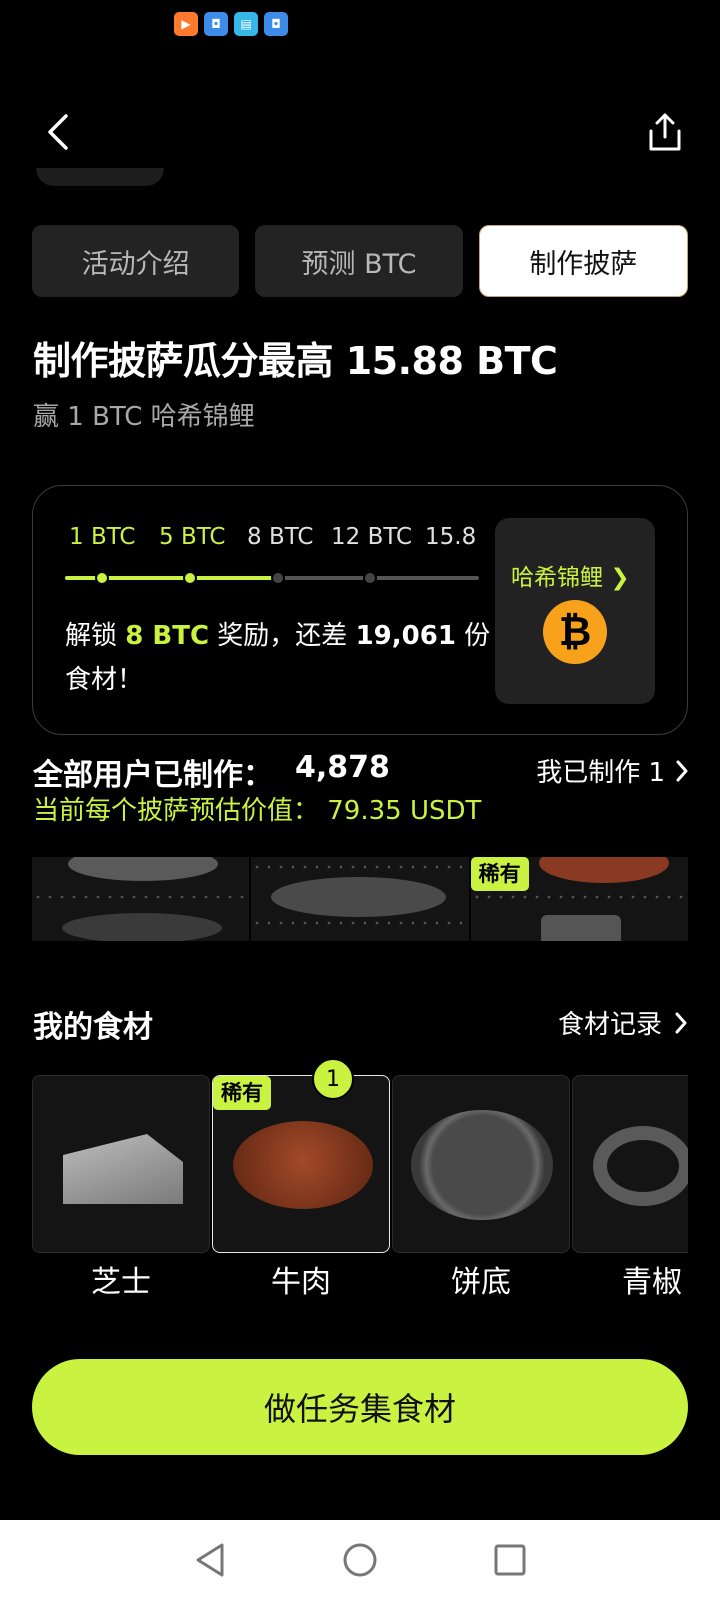 Image resolution: width=720 pixels, height=1600 pixels. Describe the element at coordinates (603, 870) in the screenshot. I see `steak-image` at that location.